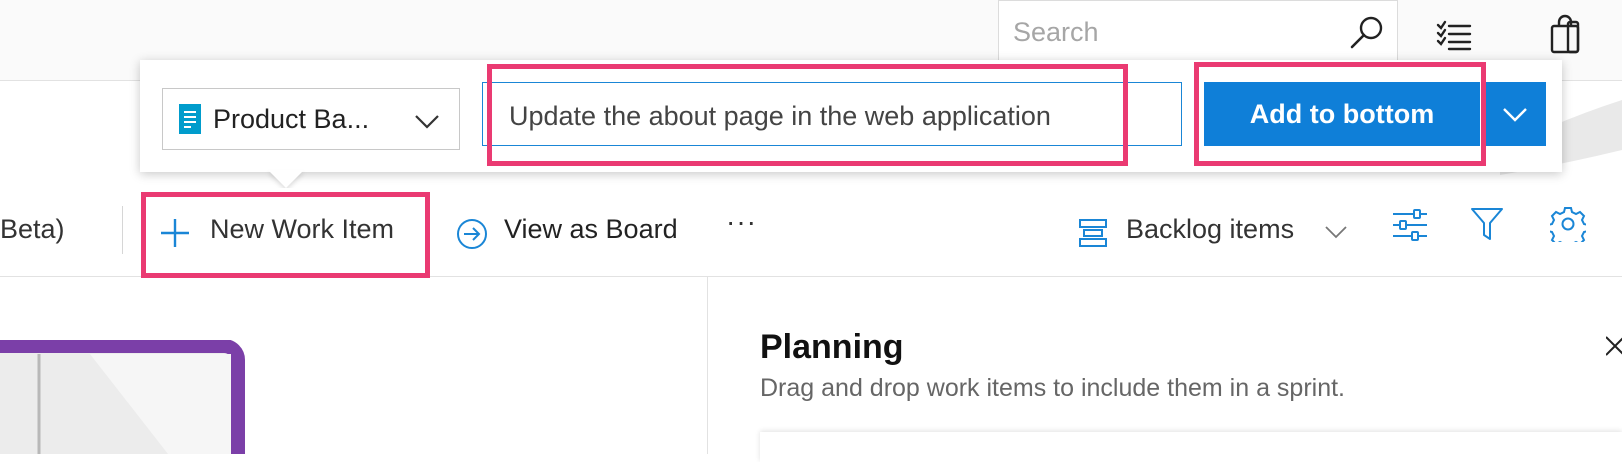 The image size is (1622, 462). Describe the element at coordinates (1568, 224) in the screenshot. I see `settings-gear-icon` at that location.